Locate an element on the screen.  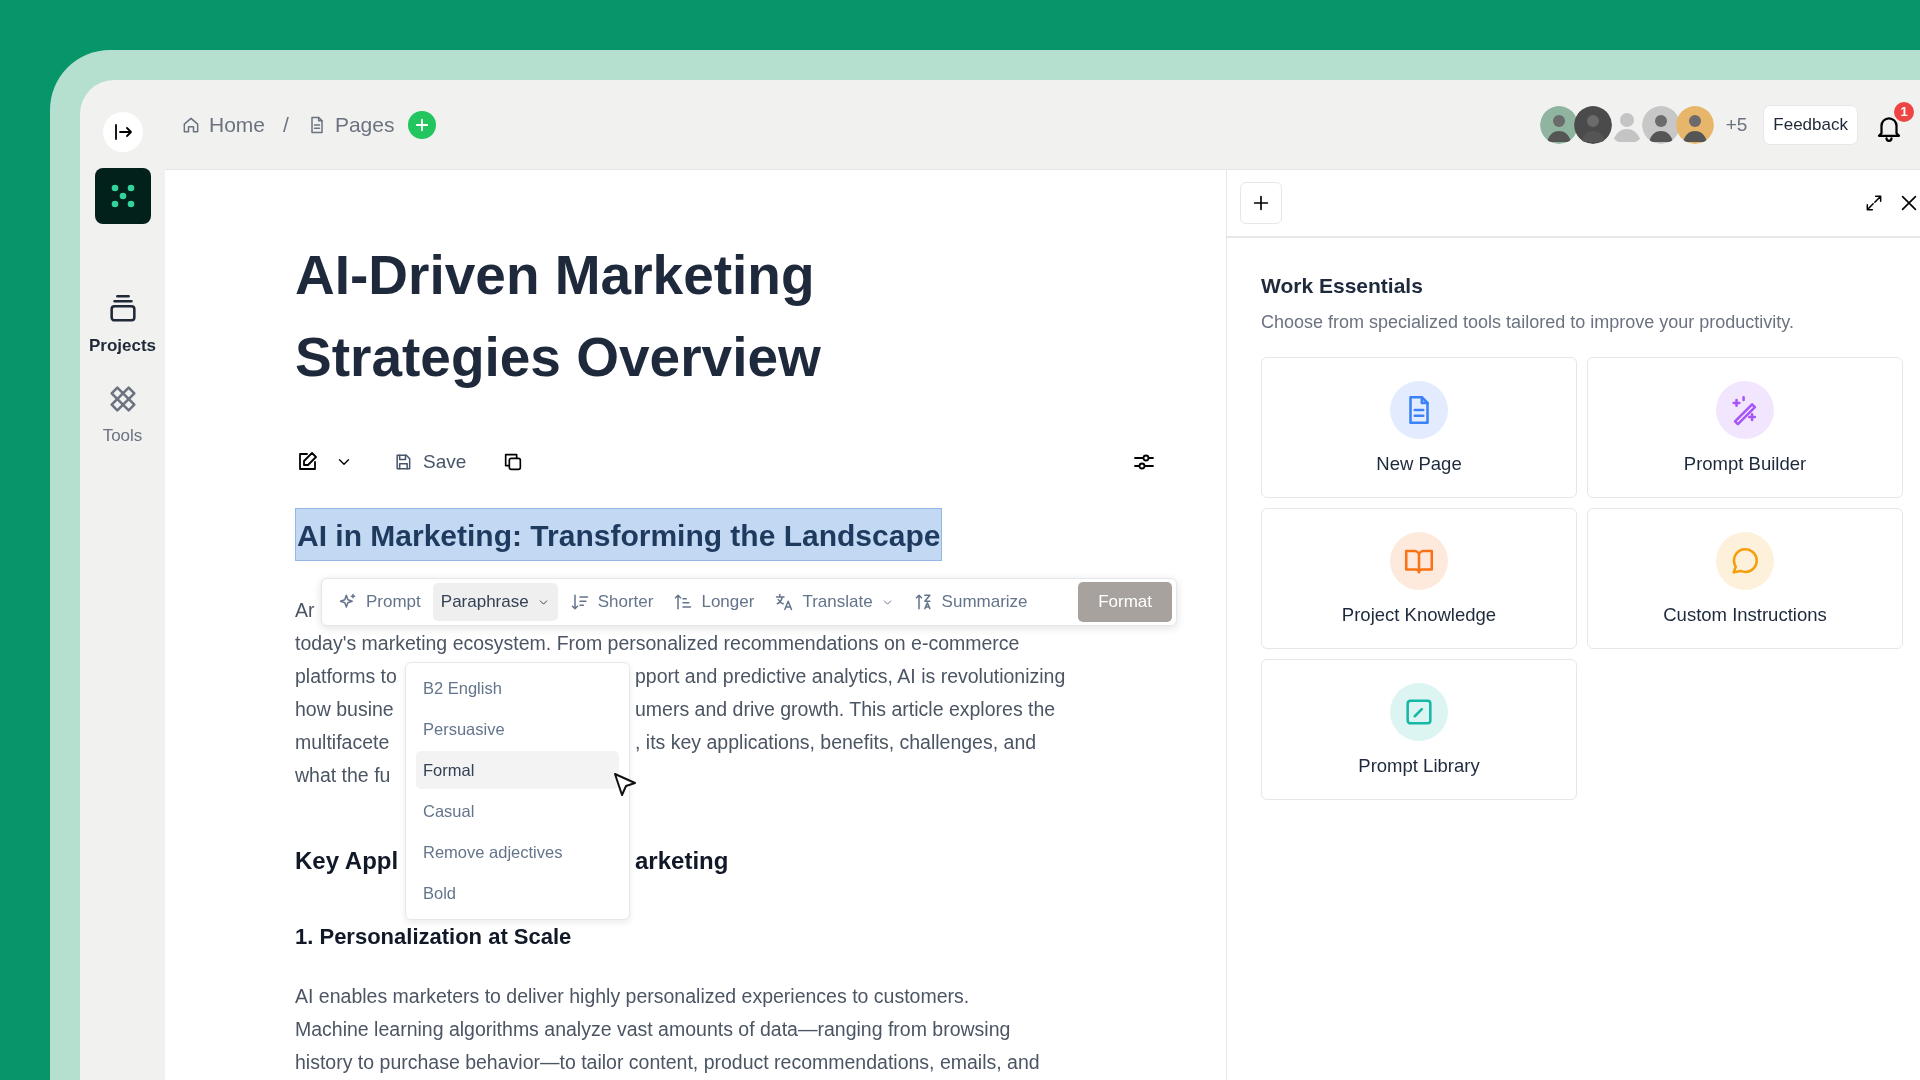
sort-az-icon is located at coordinates (923, 602).